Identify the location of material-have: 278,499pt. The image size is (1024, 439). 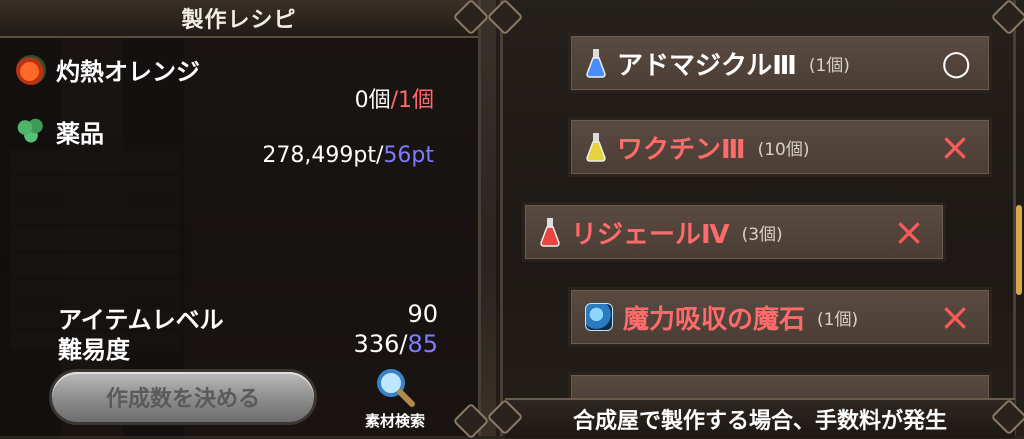
(319, 155).